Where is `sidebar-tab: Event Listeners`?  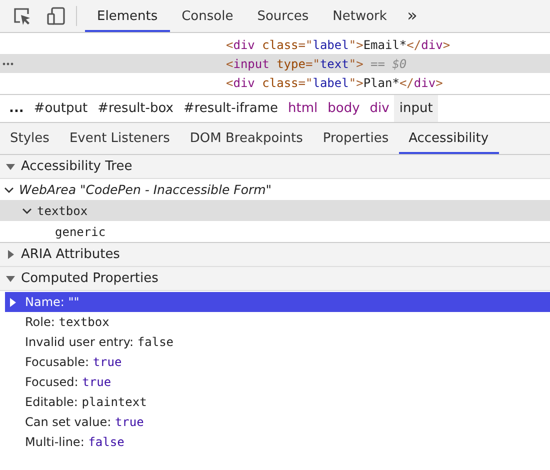
sidebar-tab: Event Listeners is located at coordinates (119, 138).